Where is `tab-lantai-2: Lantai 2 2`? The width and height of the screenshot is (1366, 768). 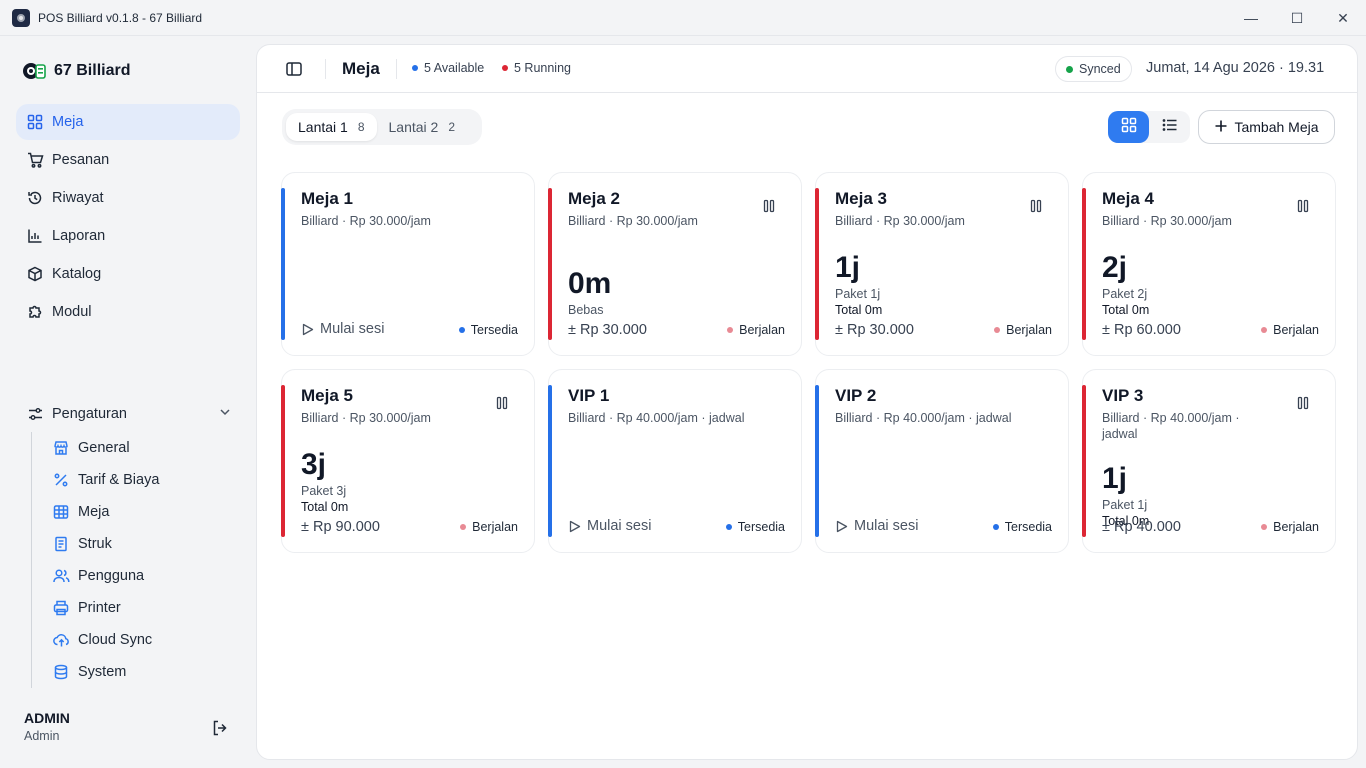
tab-lantai-2: Lantai 2 2 is located at coordinates (422, 127).